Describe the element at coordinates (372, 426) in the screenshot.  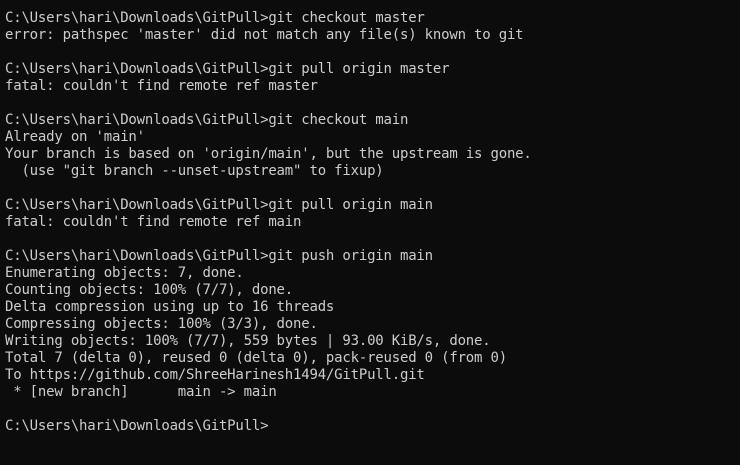
I see `current-prompt-line: C:\Users\hari\Downloads\GitPull>` at that location.